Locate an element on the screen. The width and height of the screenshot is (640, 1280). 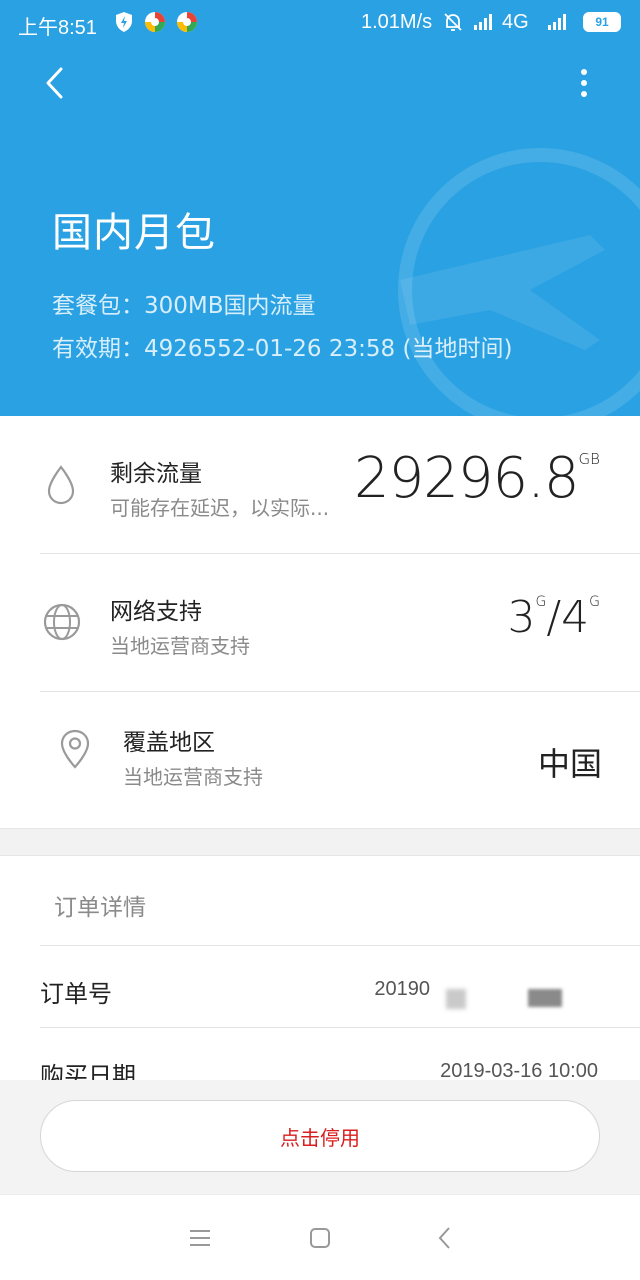
airplane-watermark-icon is located at coordinates (519, 282).